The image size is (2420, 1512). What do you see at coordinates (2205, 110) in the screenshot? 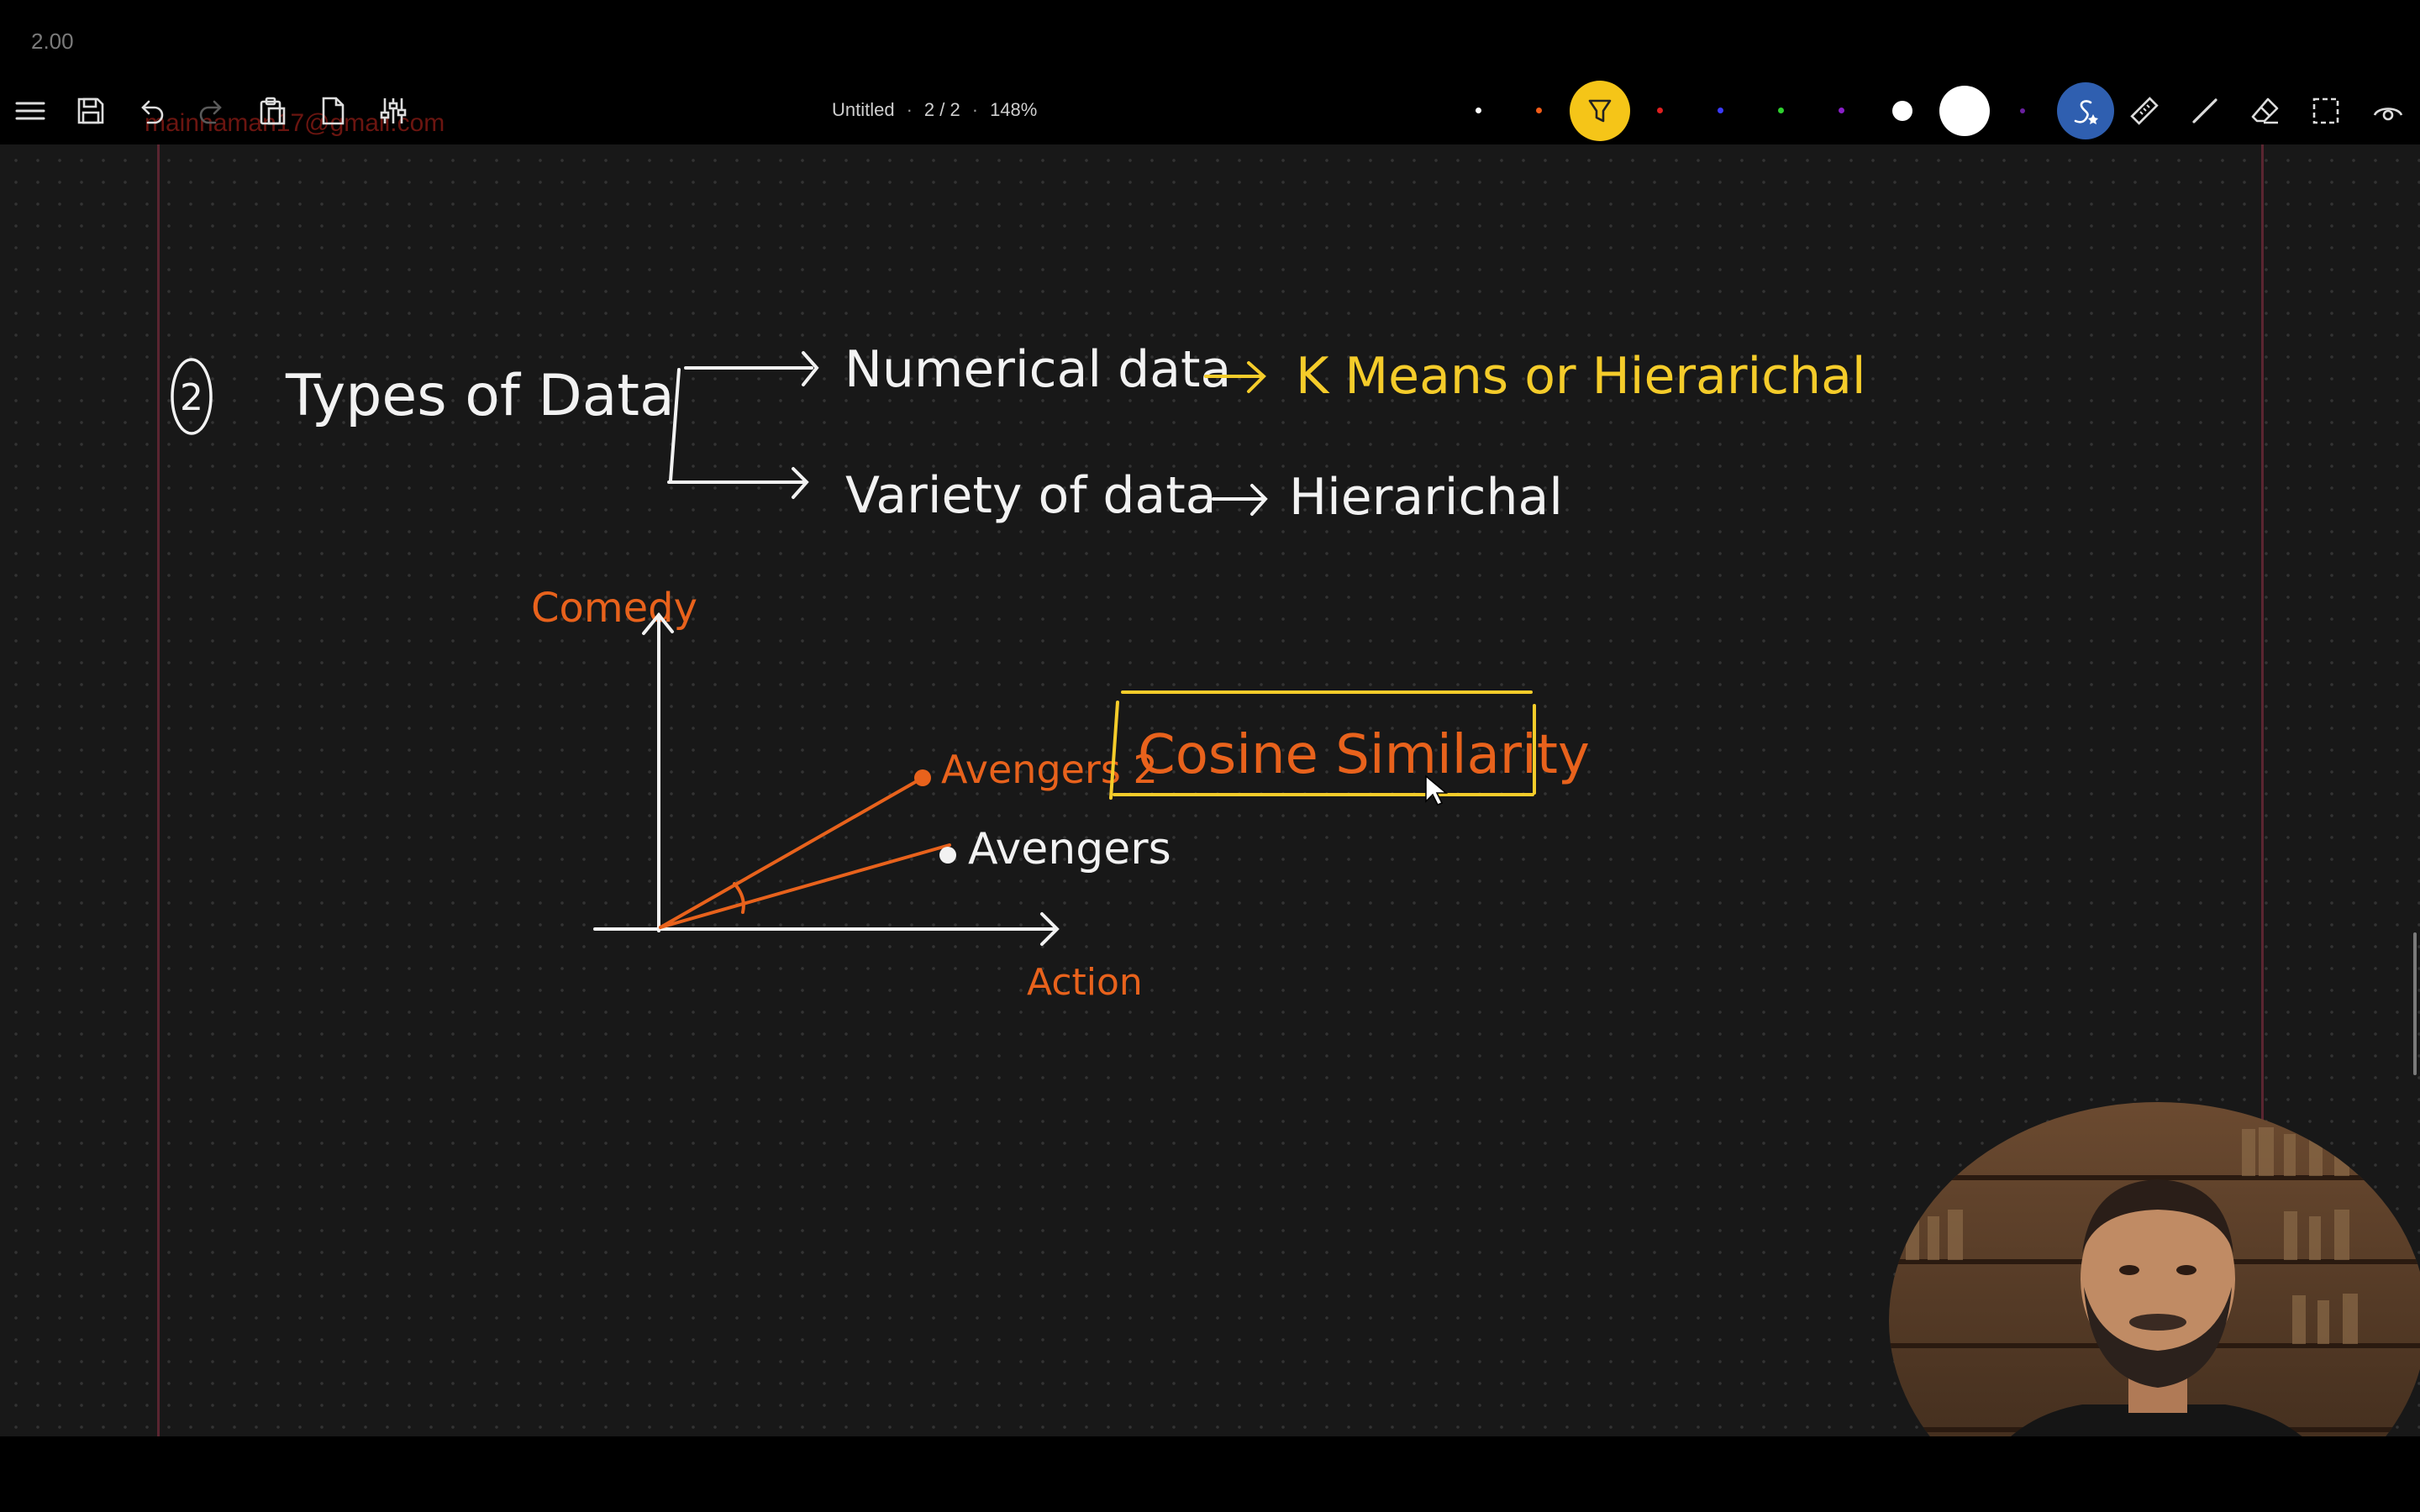
I see `line-icon` at bounding box center [2205, 110].